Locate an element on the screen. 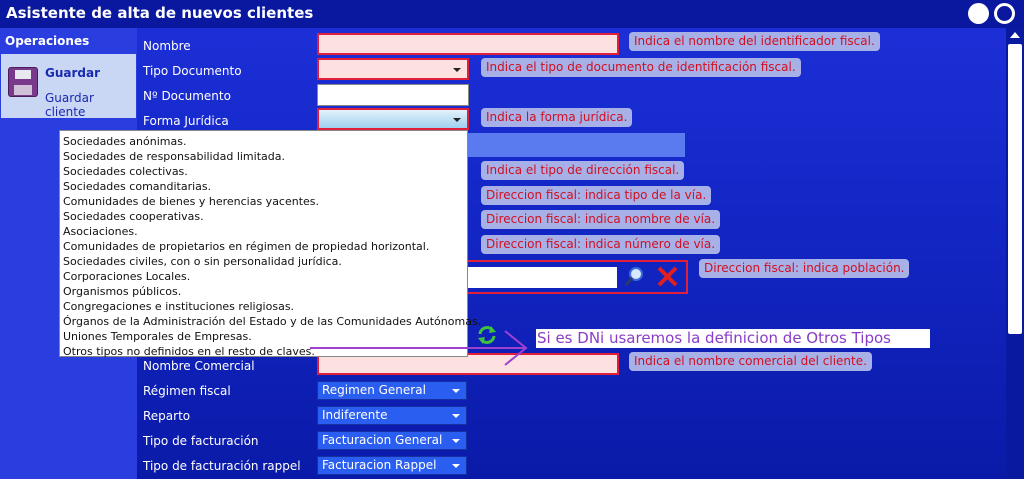  scroll-up-icon is located at coordinates (1015, 35).